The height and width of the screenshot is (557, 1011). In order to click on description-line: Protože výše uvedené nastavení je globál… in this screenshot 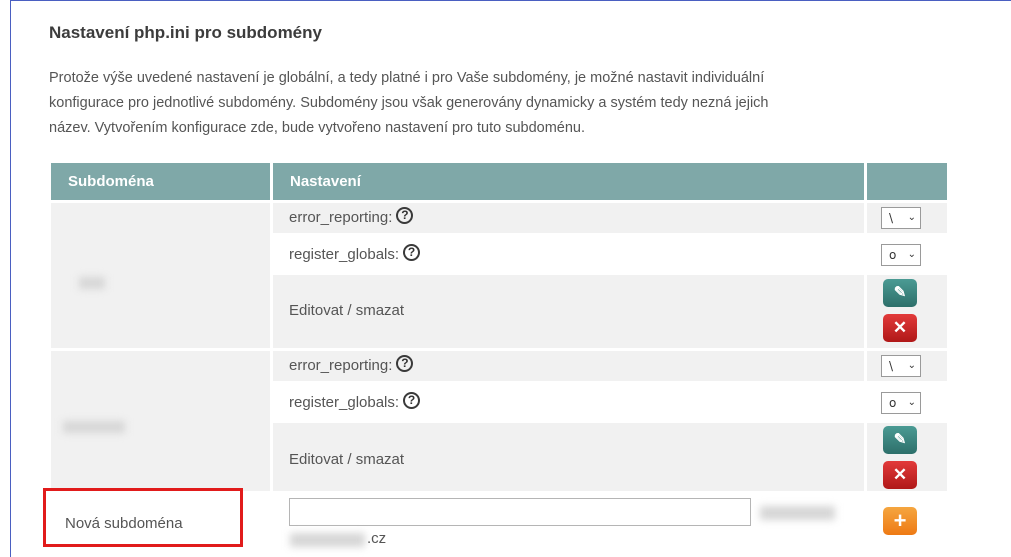, I will do `click(407, 78)`.